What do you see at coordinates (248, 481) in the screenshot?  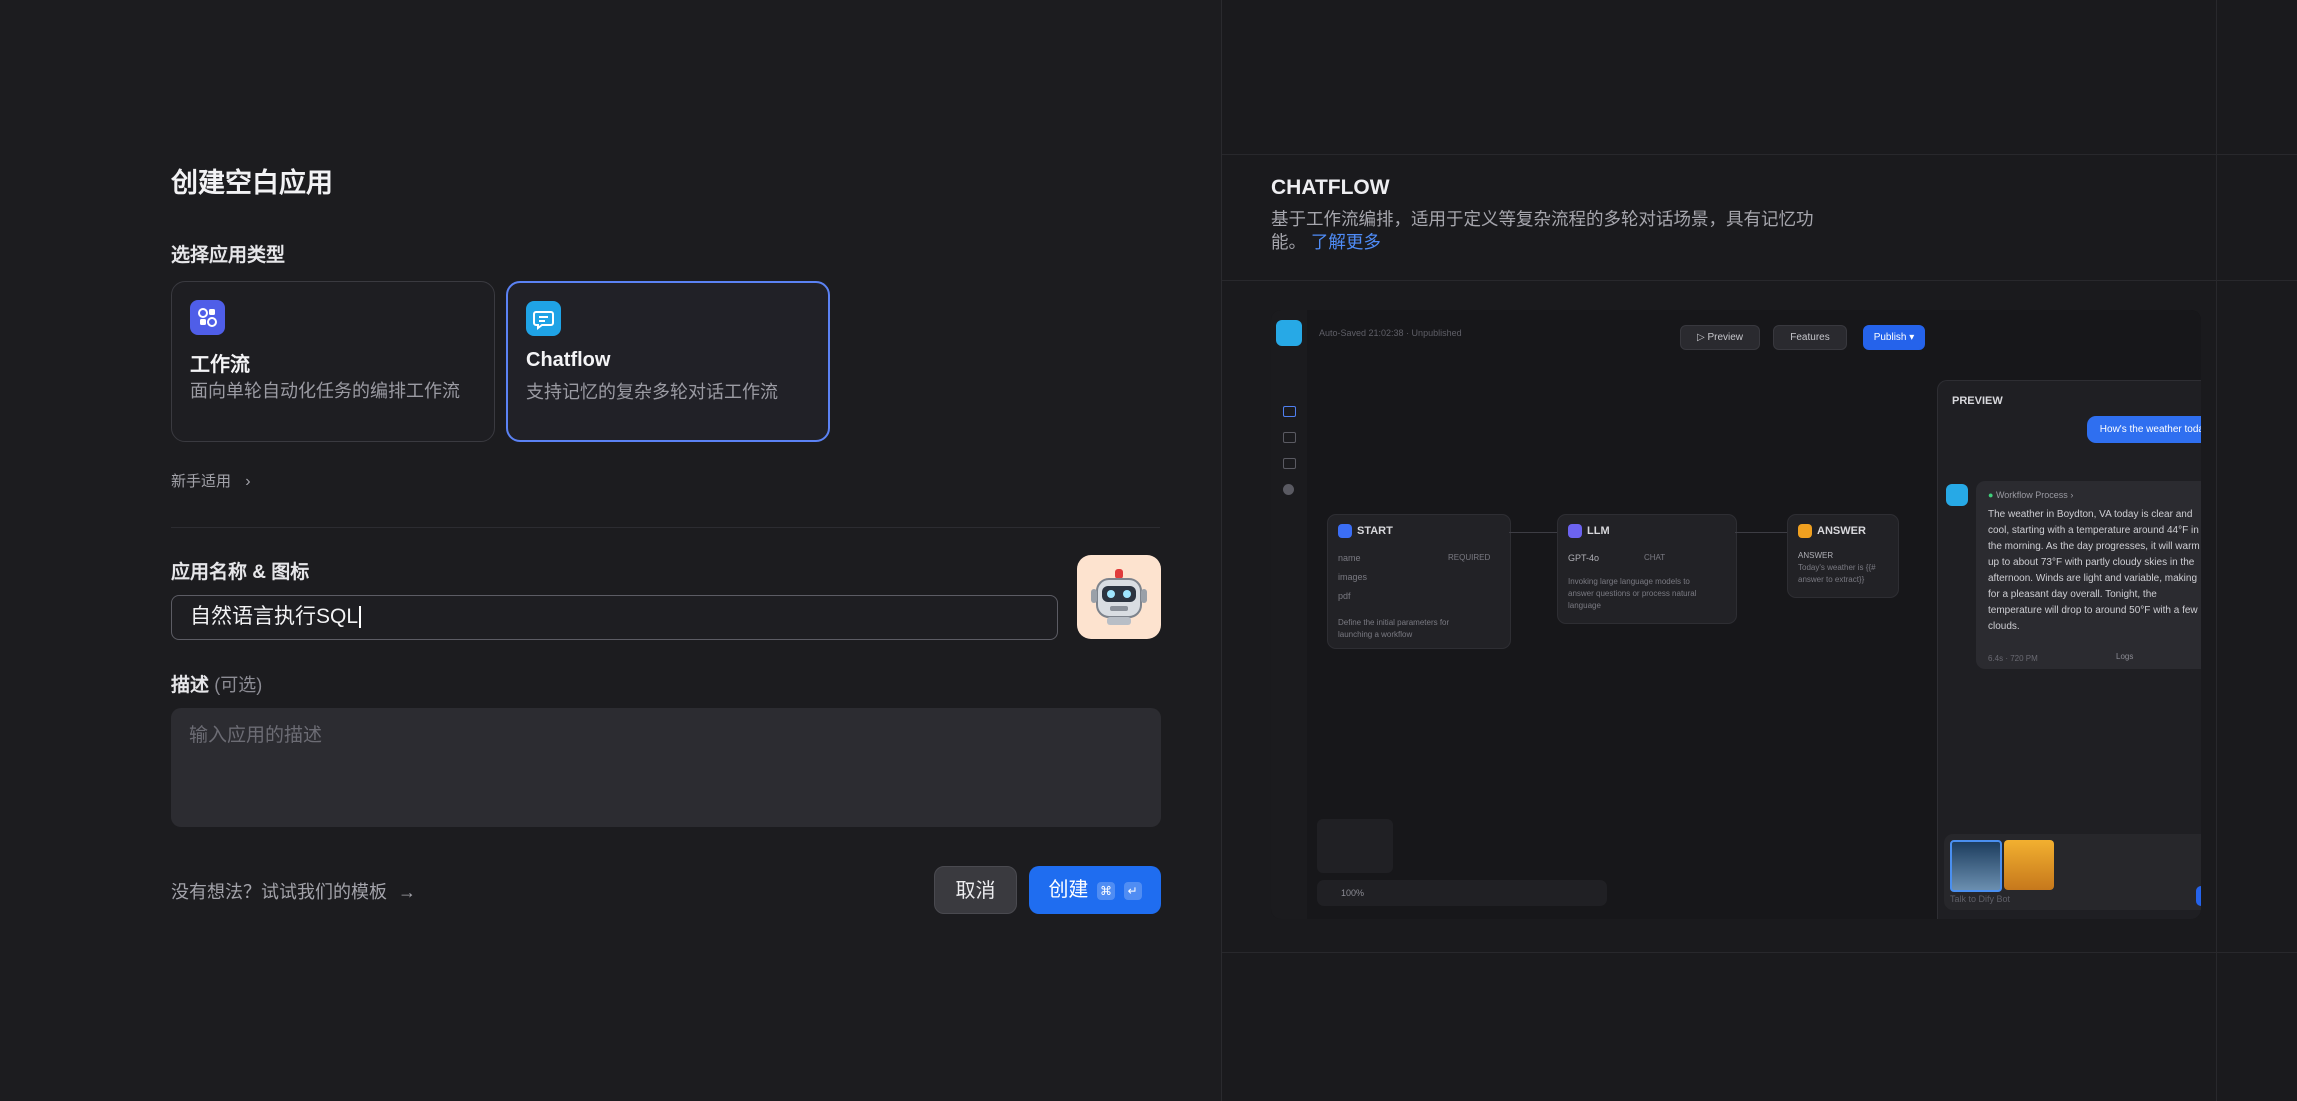 I see `chevron-right-icon: ›` at bounding box center [248, 481].